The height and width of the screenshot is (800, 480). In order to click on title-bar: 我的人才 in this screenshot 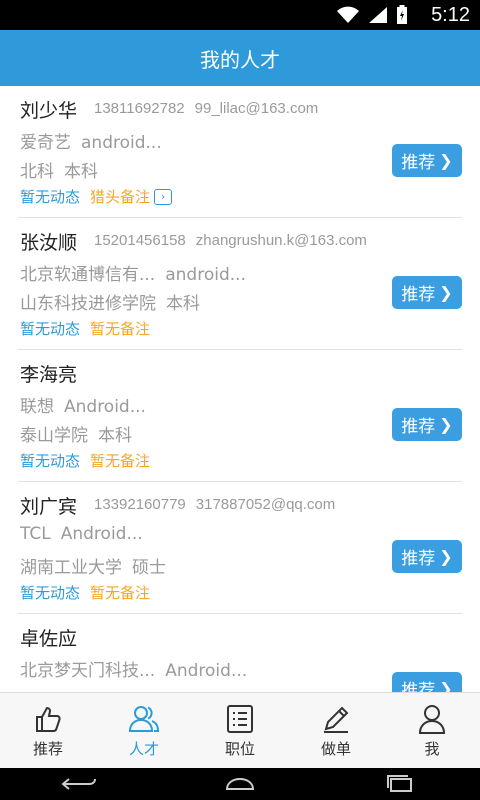, I will do `click(240, 58)`.